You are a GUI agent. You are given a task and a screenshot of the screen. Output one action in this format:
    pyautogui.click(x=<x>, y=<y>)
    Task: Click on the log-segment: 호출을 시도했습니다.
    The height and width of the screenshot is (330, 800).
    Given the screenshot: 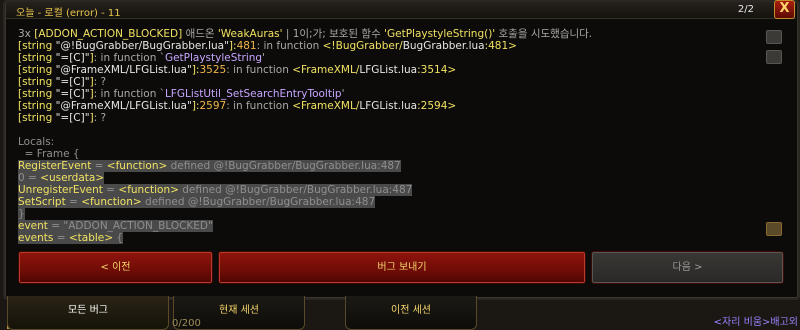 What is the action you would take?
    pyautogui.click(x=544, y=34)
    